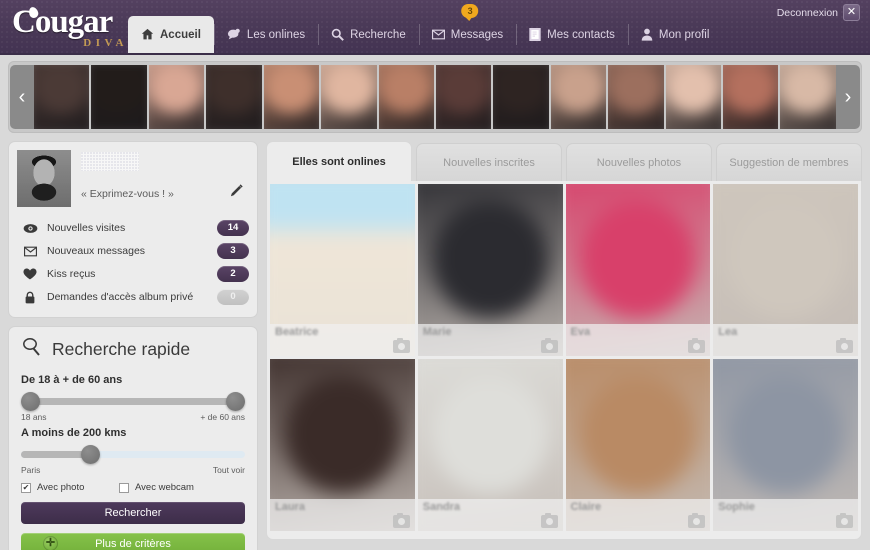 The image size is (870, 550). What do you see at coordinates (638, 270) in the screenshot?
I see `member-card: Eva` at bounding box center [638, 270].